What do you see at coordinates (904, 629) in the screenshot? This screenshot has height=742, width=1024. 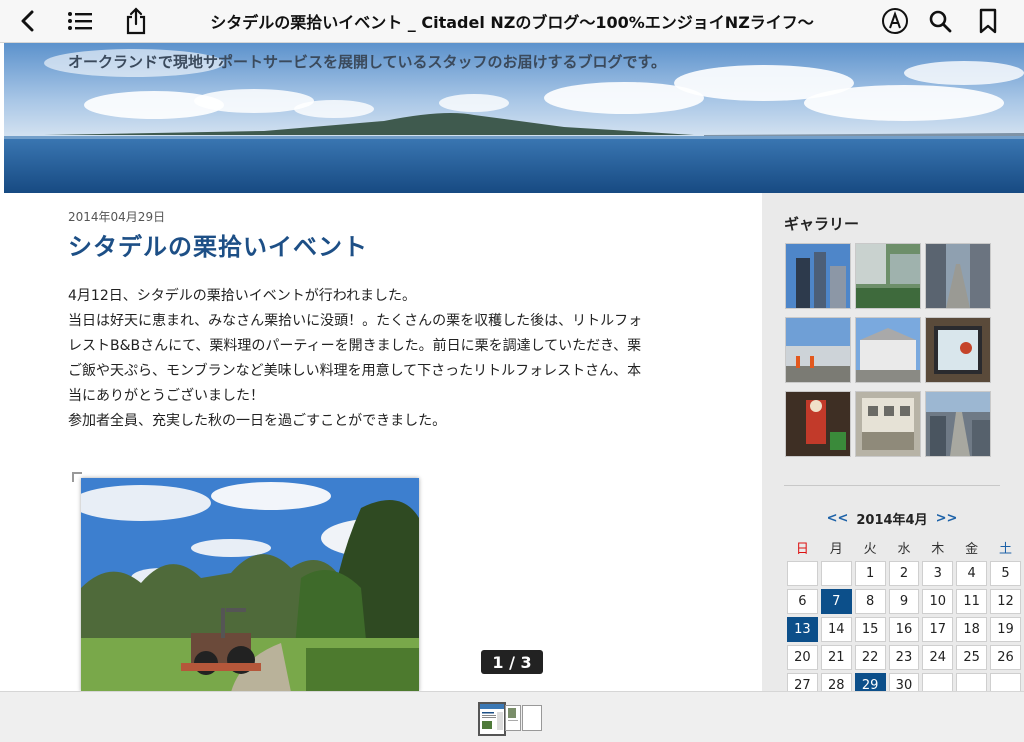 I see `calendar-day: 16` at bounding box center [904, 629].